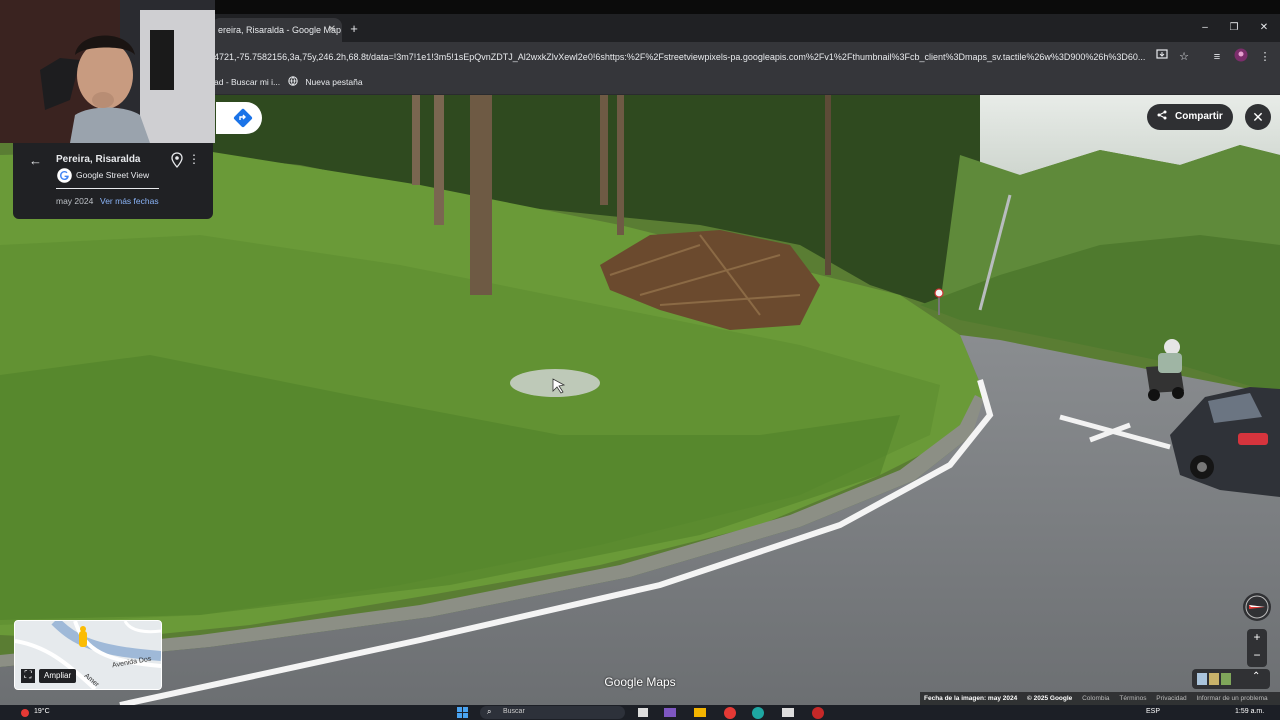 Image resolution: width=1280 pixels, height=720 pixels. Describe the element at coordinates (334, 82) in the screenshot. I see `bookmark-label: Nueva pestaña` at that location.